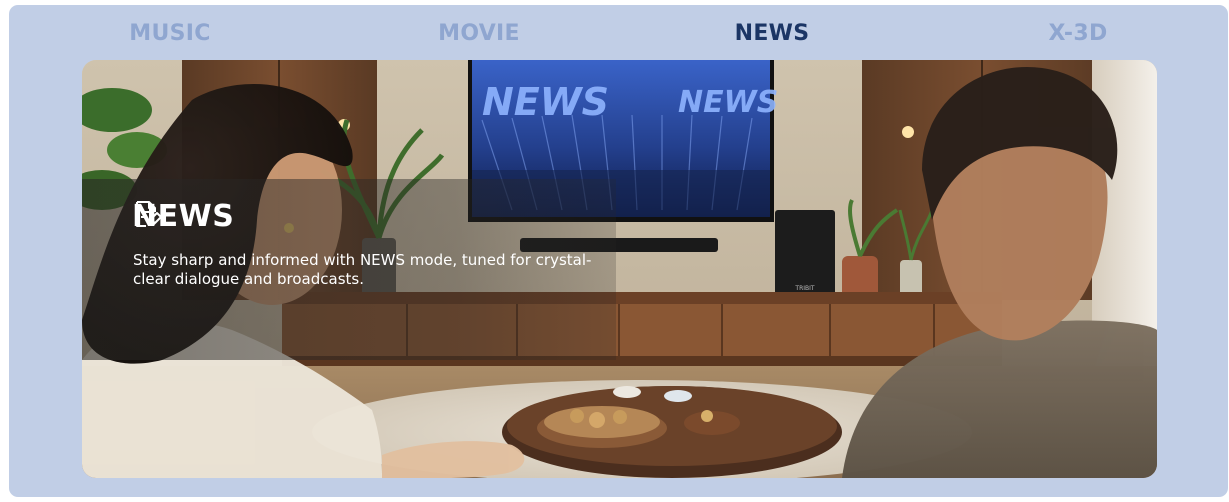  Describe the element at coordinates (545, 102) in the screenshot. I see `tv-screen-text-left: NEWS` at that location.